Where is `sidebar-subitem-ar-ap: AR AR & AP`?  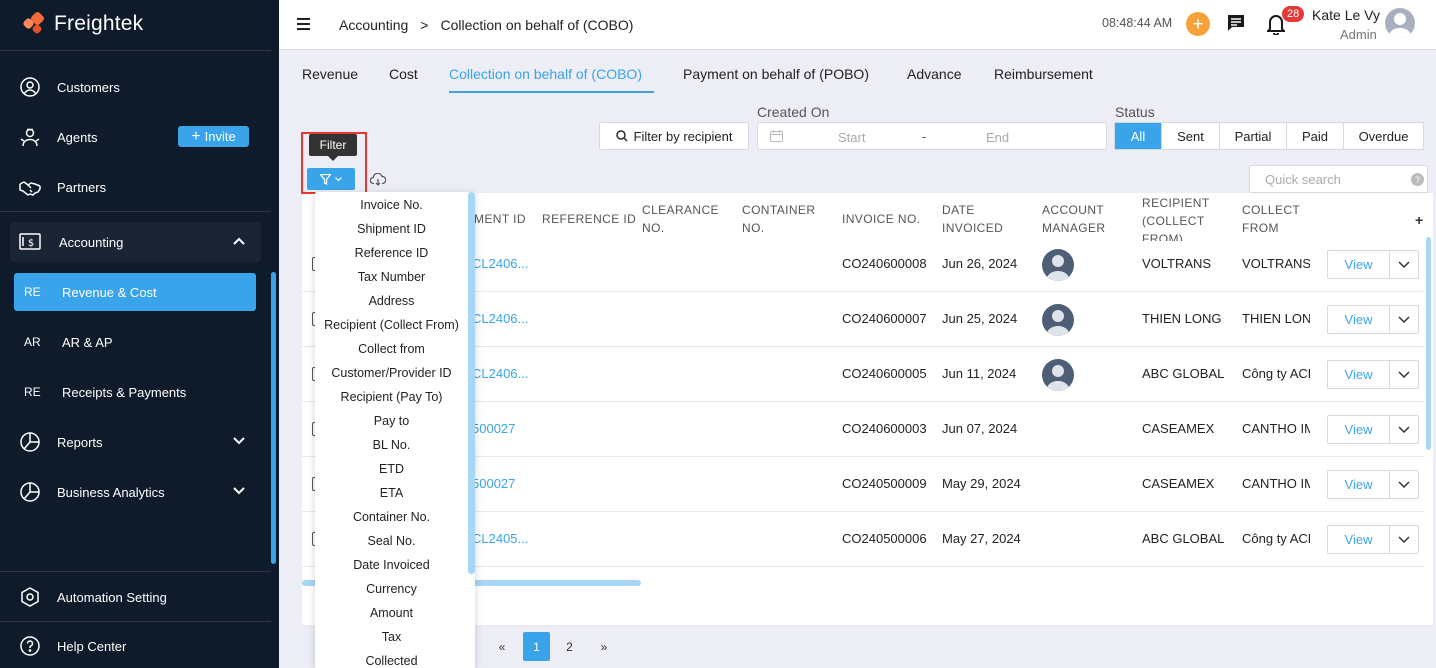
sidebar-subitem-ar-ap: AR AR & AP is located at coordinates (135, 342).